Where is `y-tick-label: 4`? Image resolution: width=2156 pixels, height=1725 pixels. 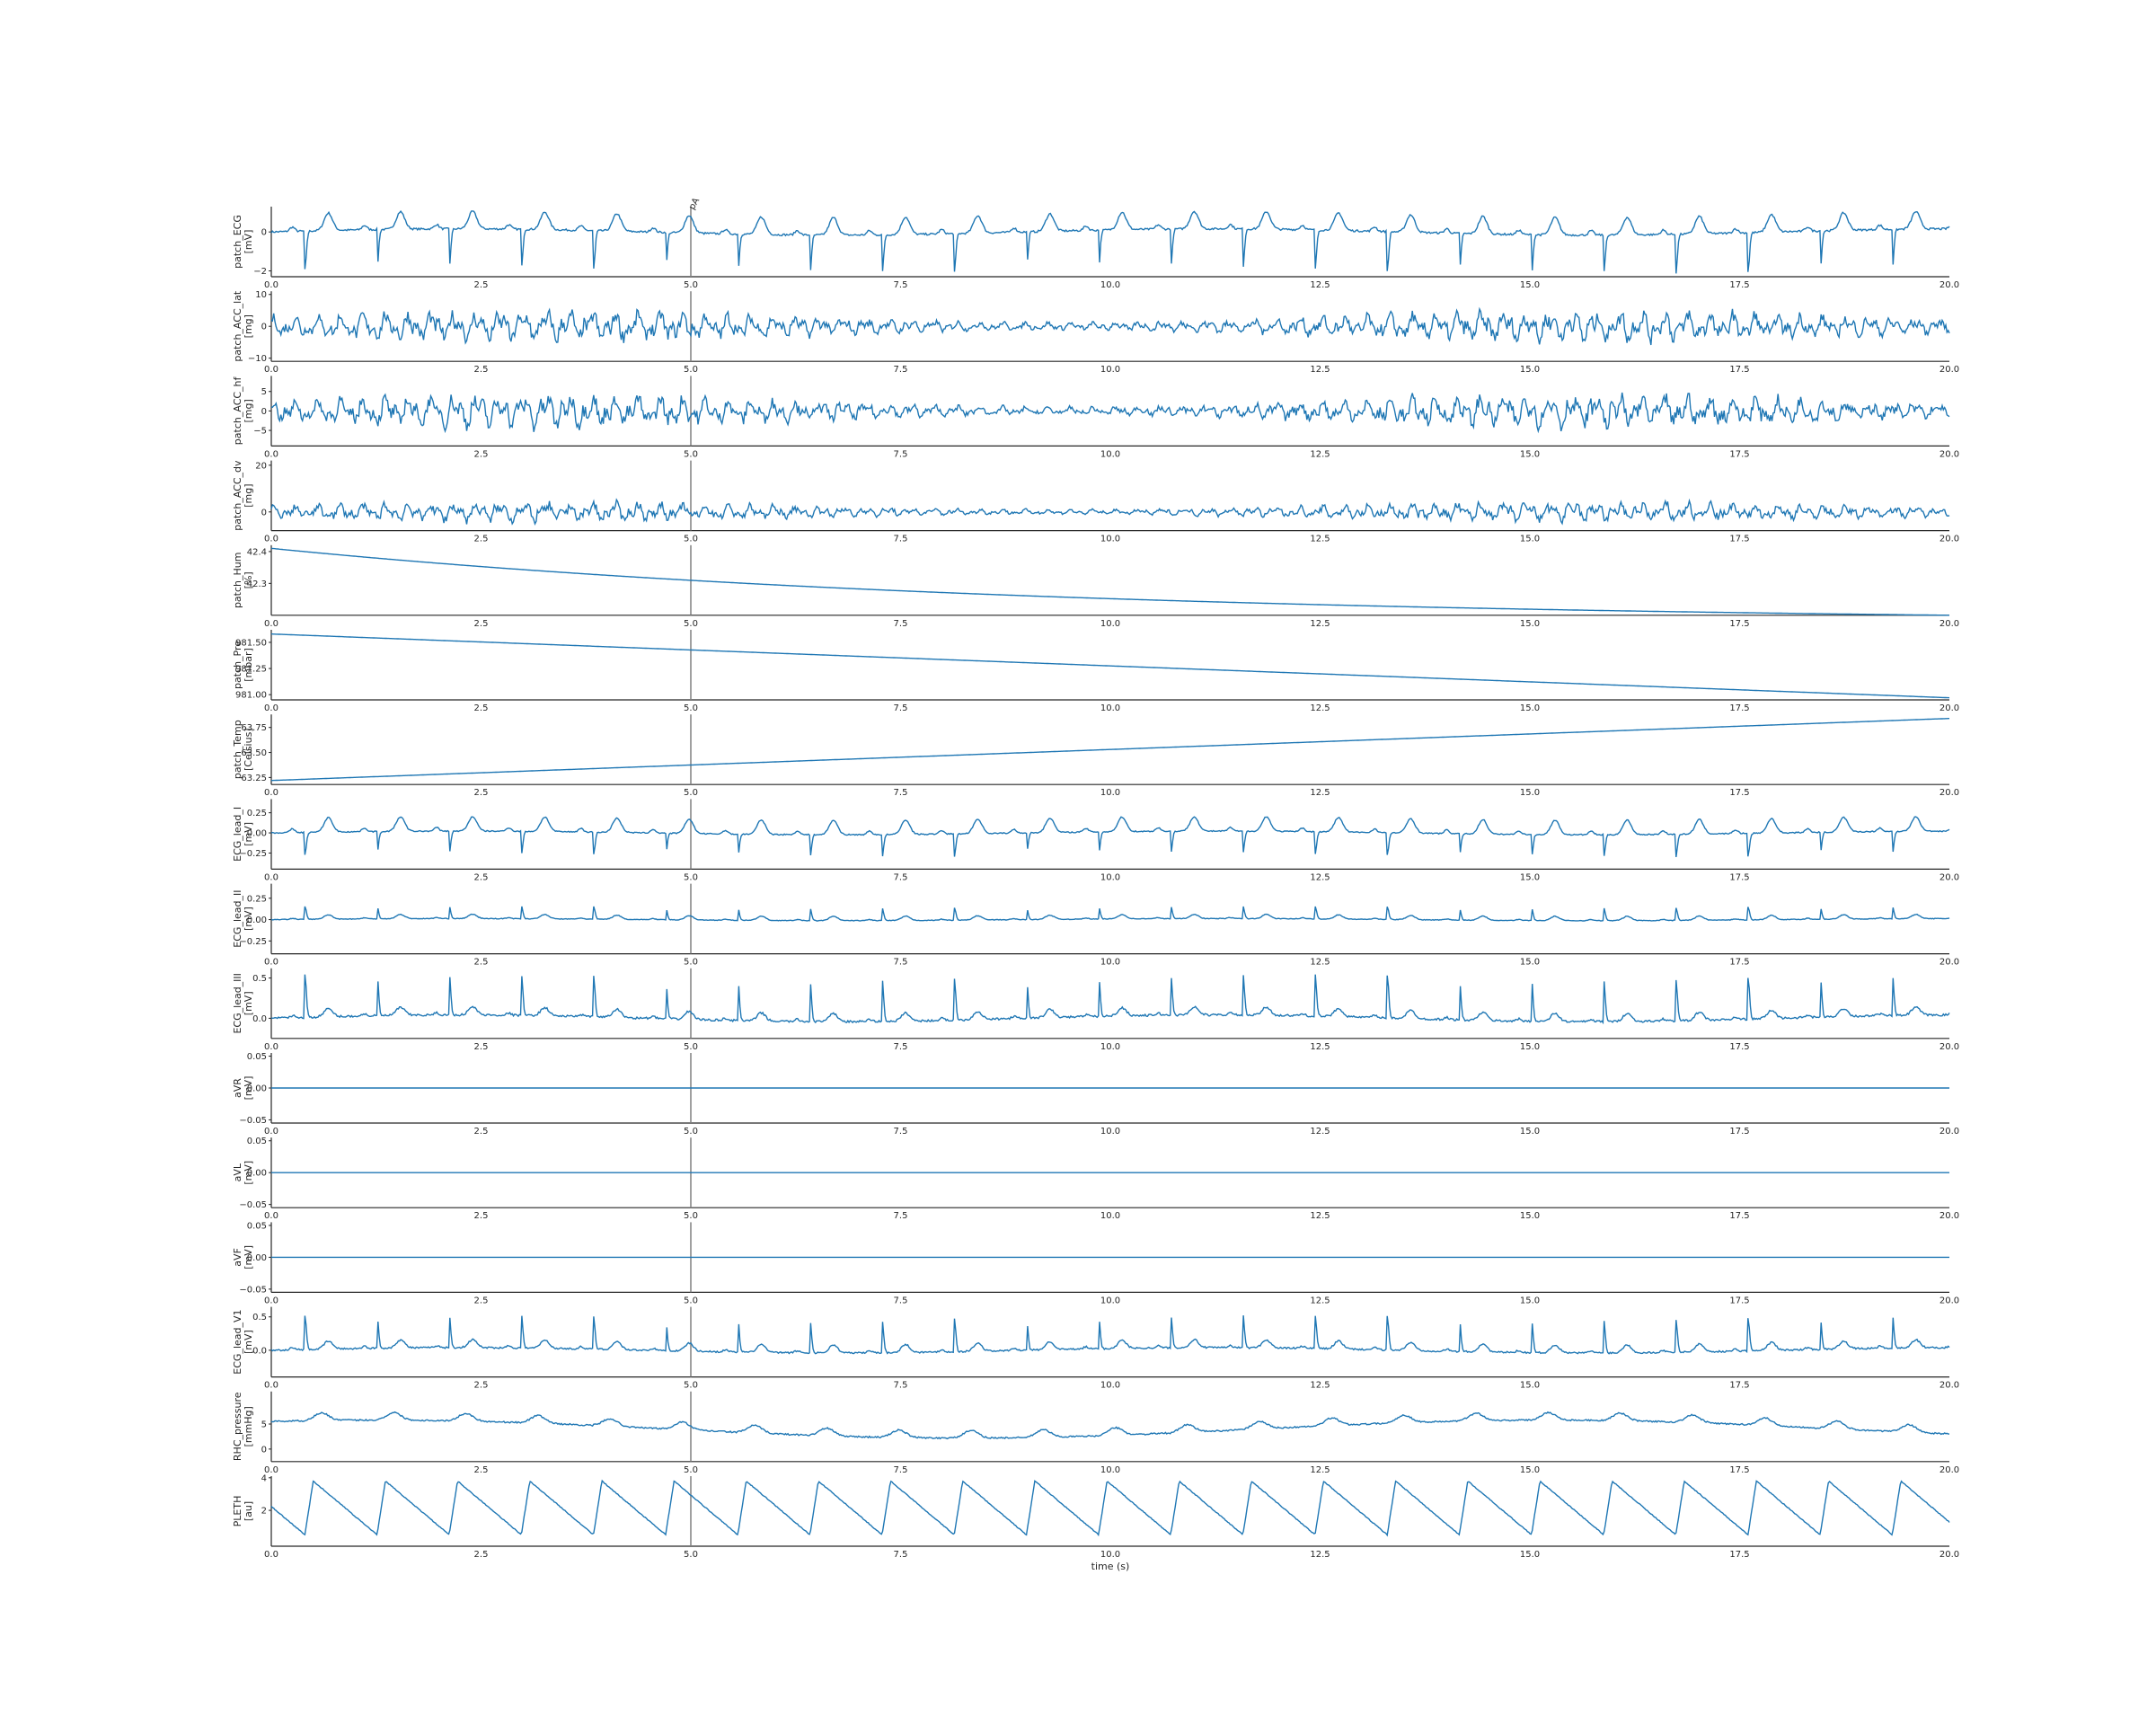 y-tick-label: 4 is located at coordinates (264, 1478).